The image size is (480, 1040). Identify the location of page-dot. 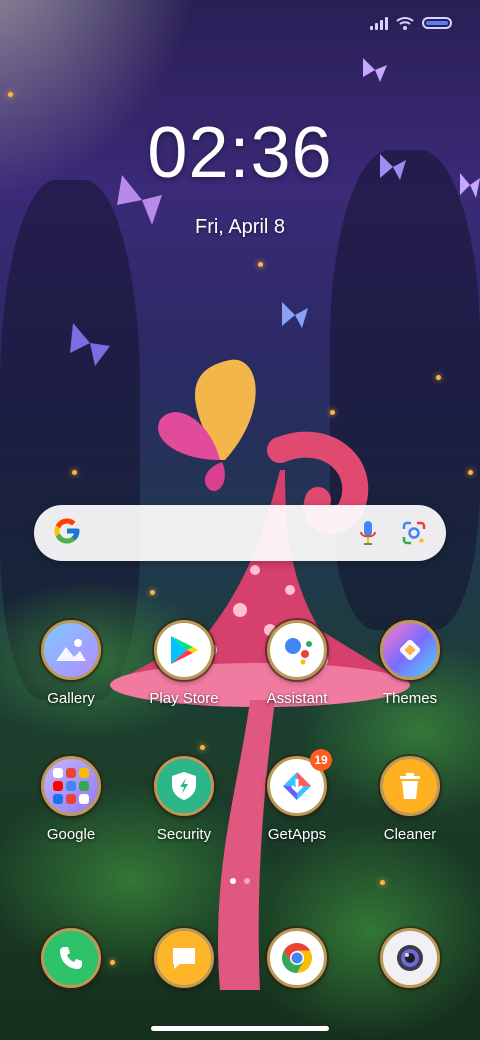
(247, 881).